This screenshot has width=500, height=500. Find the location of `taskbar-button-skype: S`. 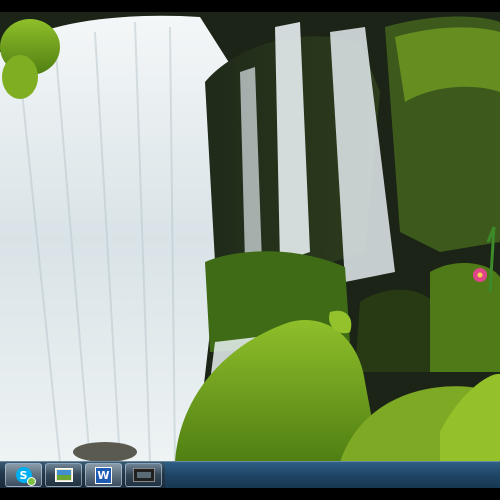

taskbar-button-skype: S is located at coordinates (23, 475).